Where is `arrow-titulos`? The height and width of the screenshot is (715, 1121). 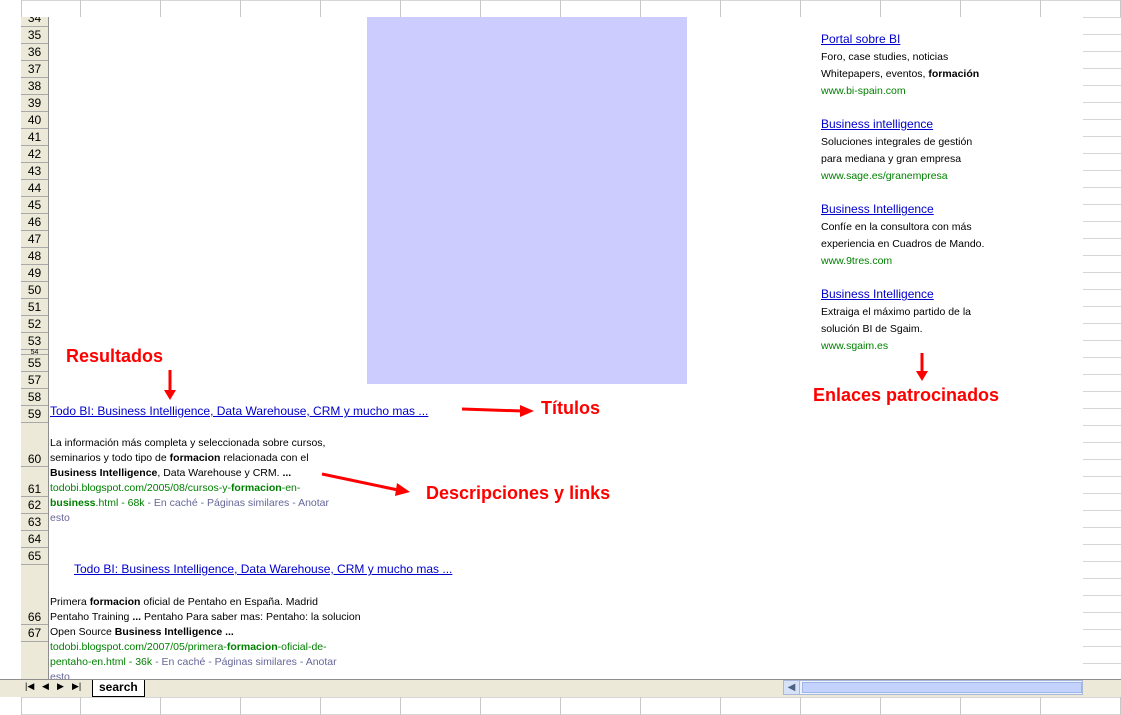 arrow-titulos is located at coordinates (492, 410).